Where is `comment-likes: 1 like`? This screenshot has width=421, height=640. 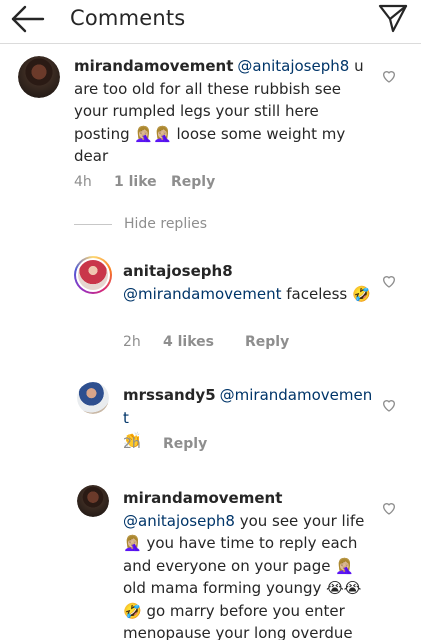 comment-likes: 1 like is located at coordinates (142, 182).